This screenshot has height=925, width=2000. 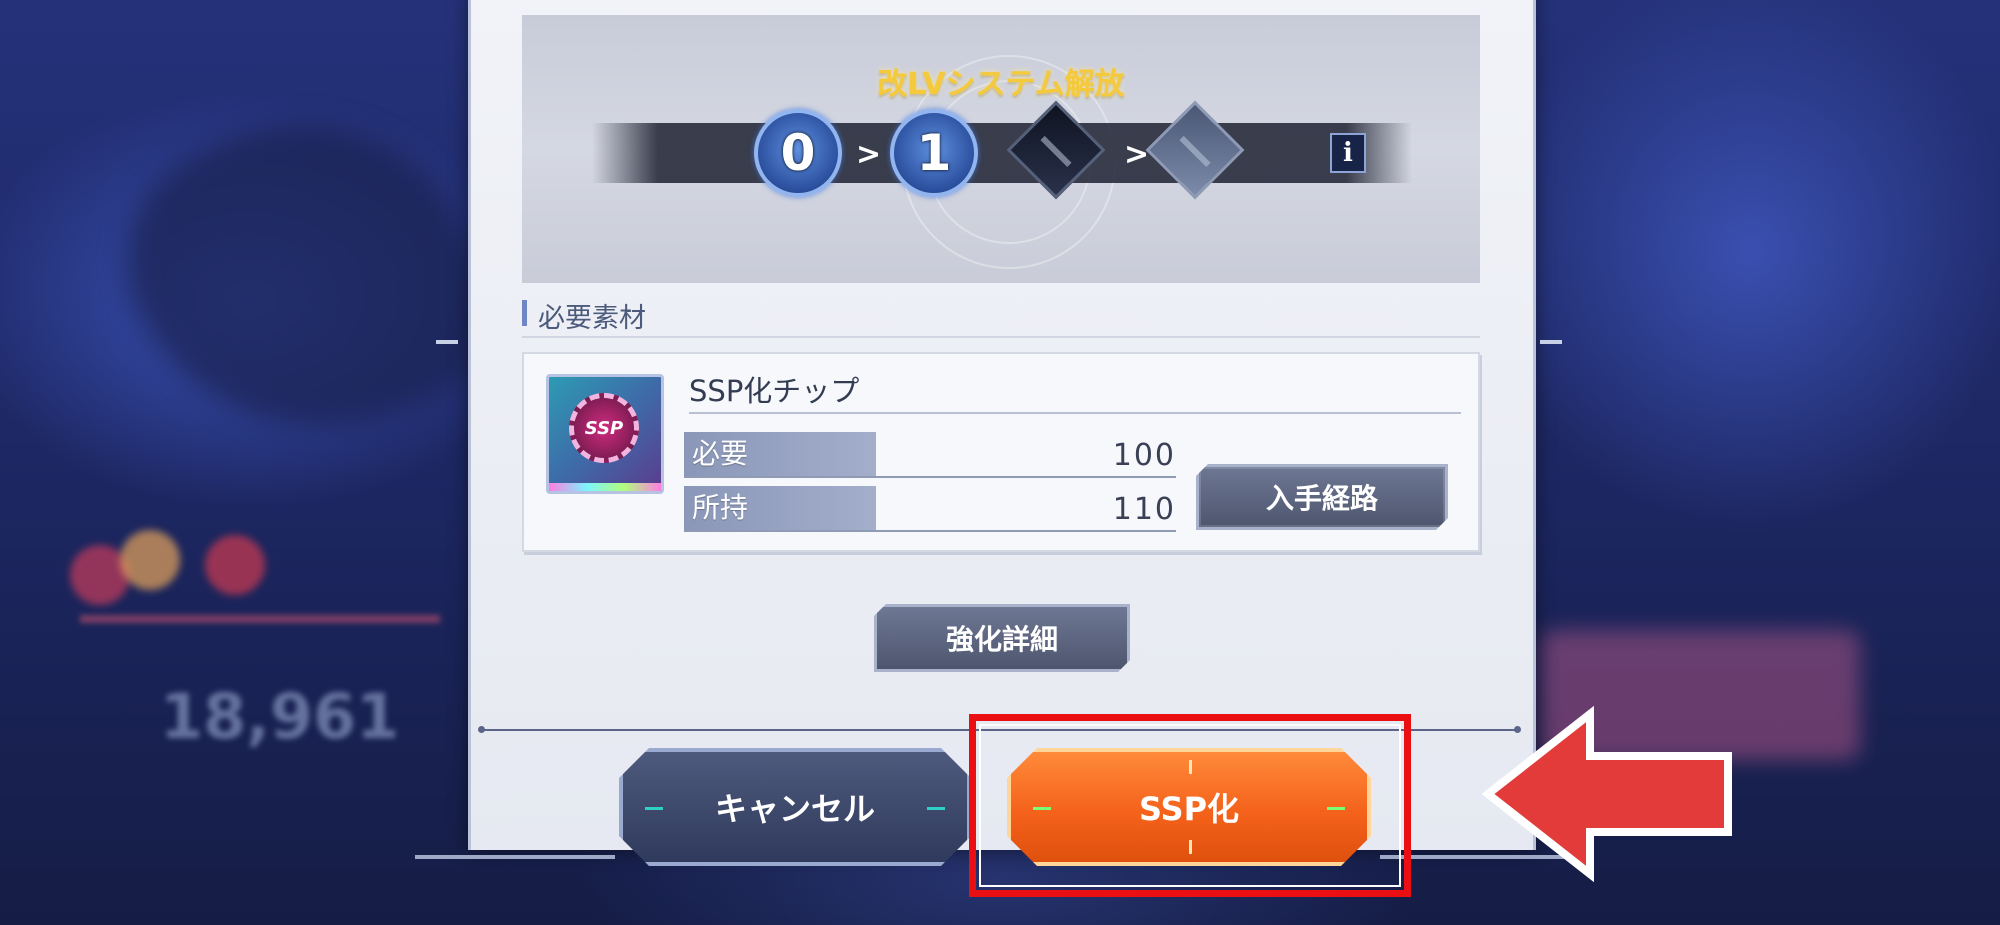 I want to click on cancel-label: キャンセル, so click(x=794, y=809).